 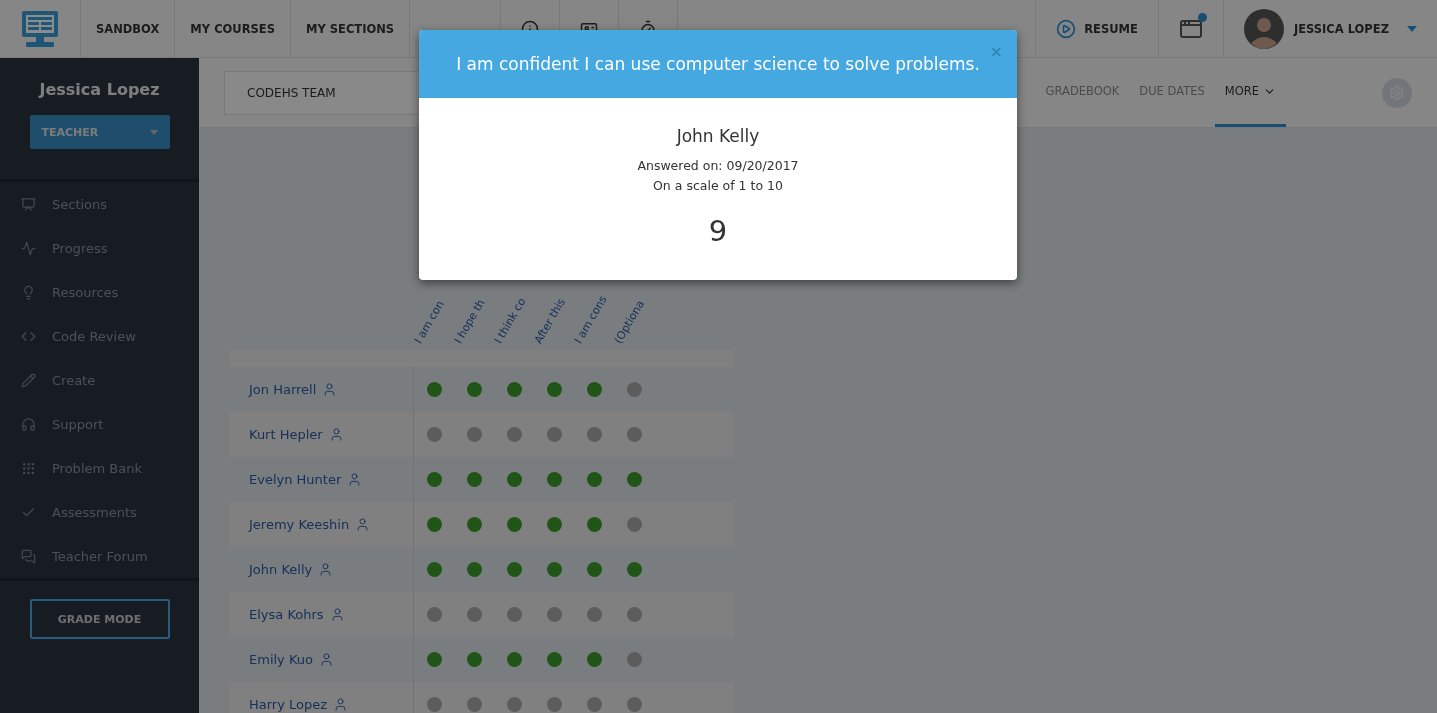 What do you see at coordinates (1355, 28) in the screenshot?
I see `user-menu: JESSICA LOPEZ` at bounding box center [1355, 28].